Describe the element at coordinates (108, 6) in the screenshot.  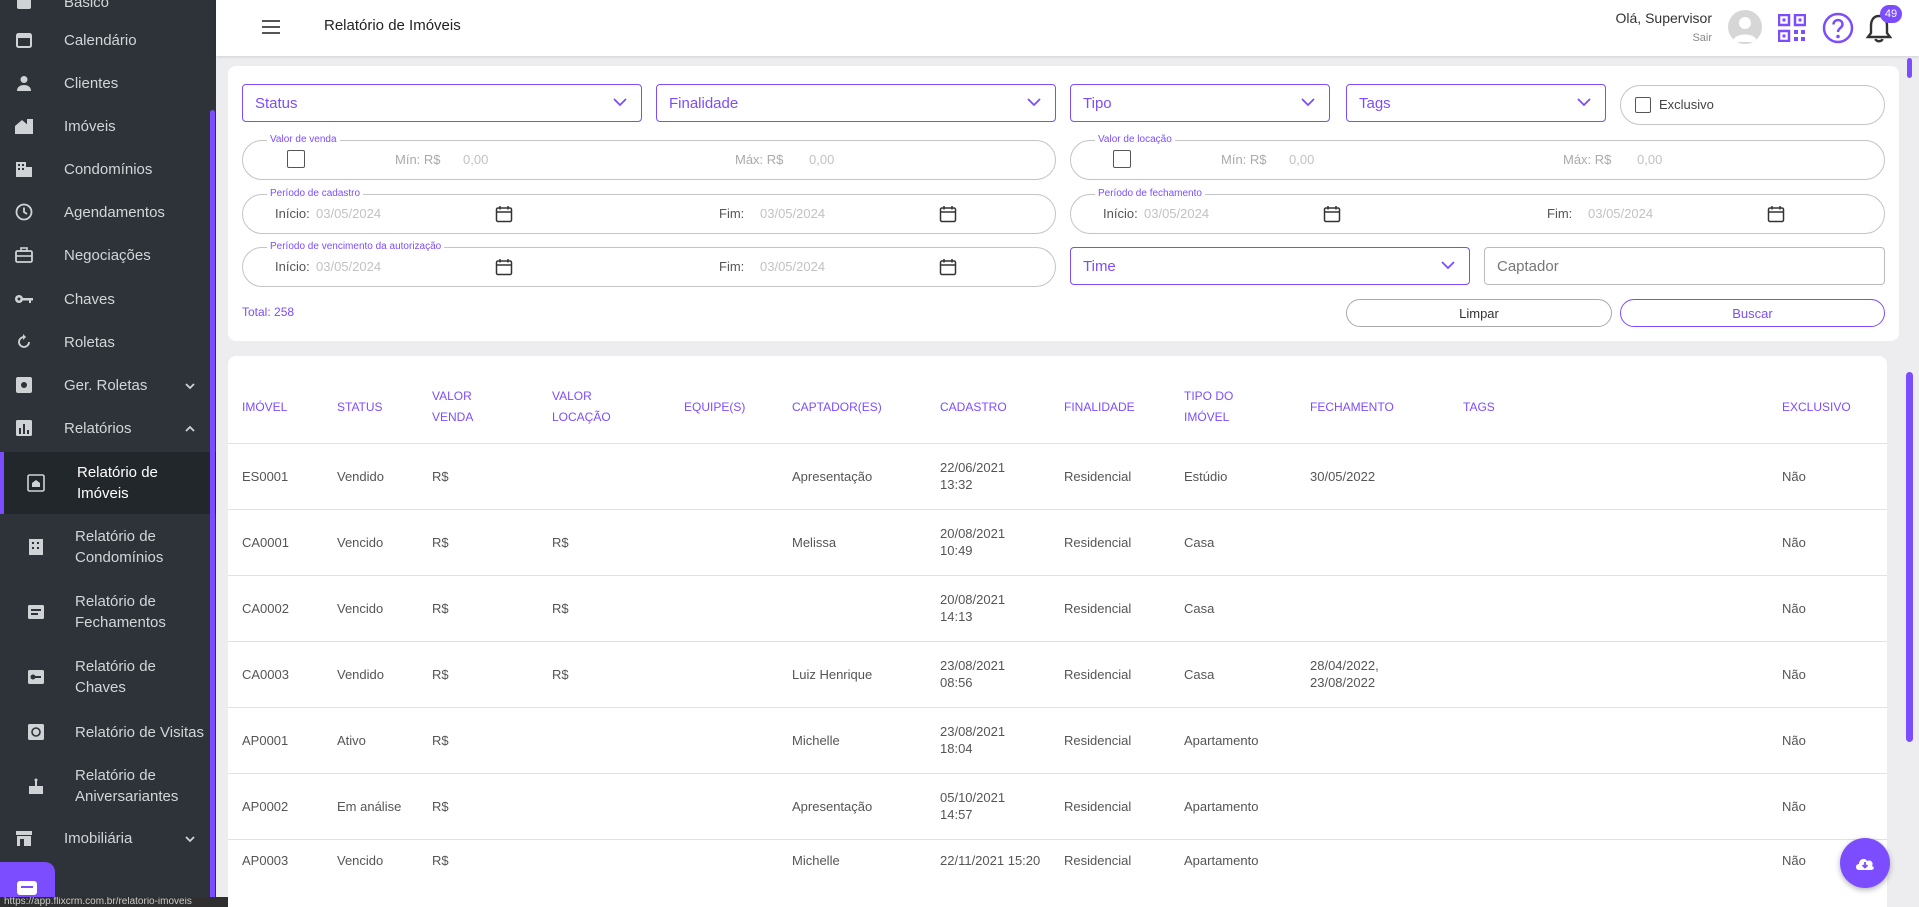
I see `sidebar-item-basico: Básico` at that location.